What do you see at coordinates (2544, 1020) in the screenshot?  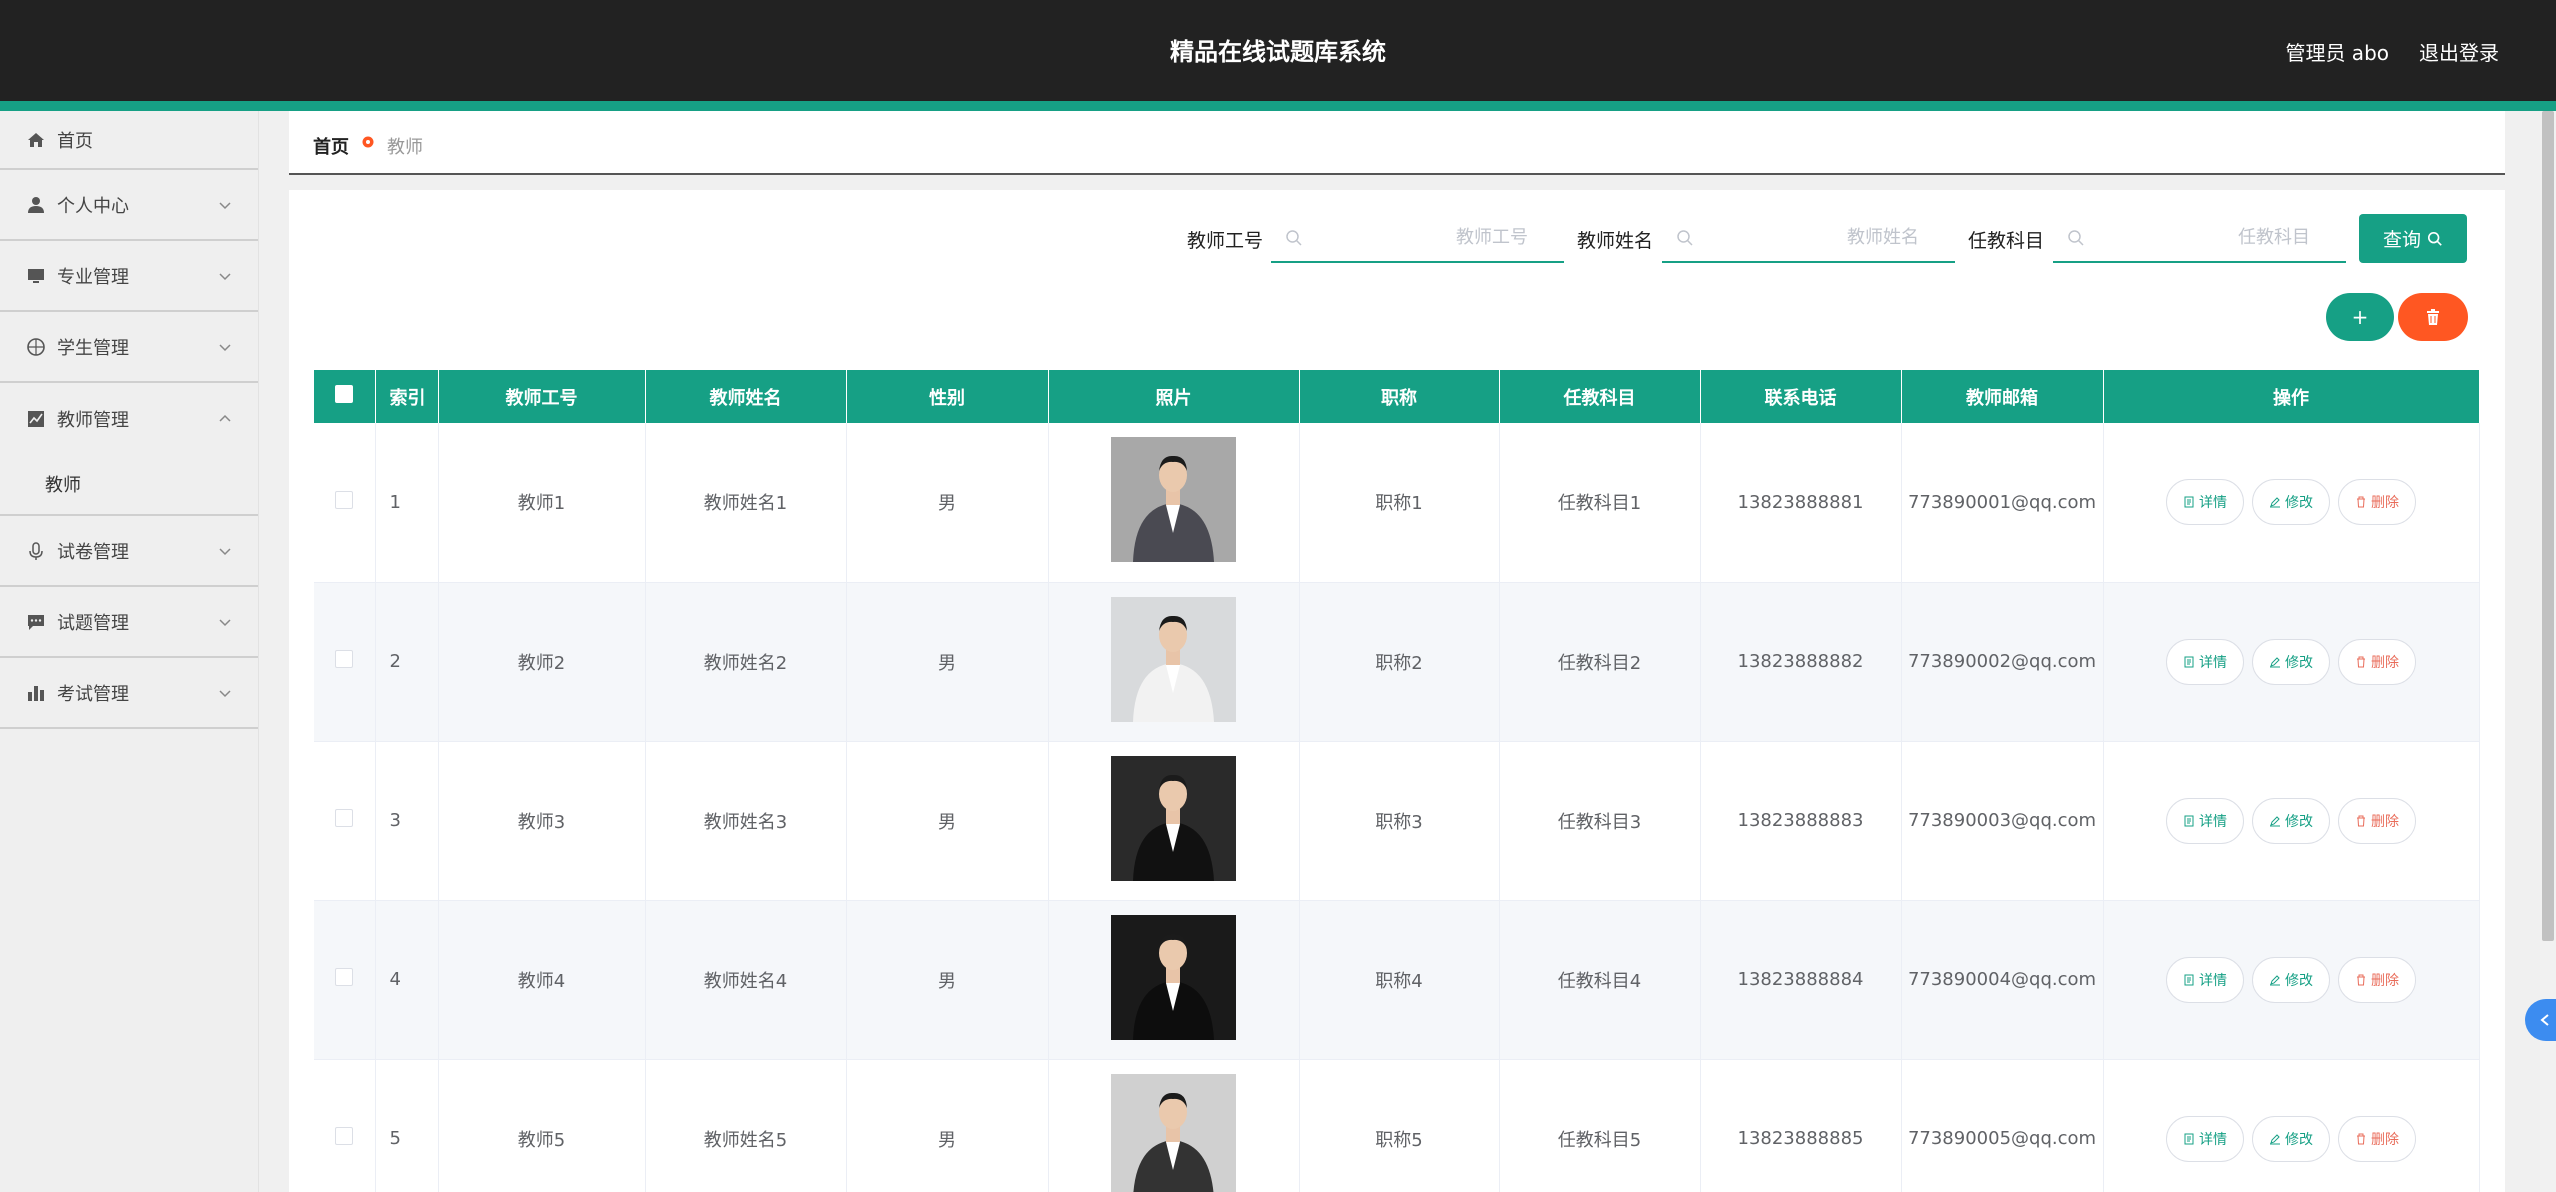 I see `chevron-left-icon` at bounding box center [2544, 1020].